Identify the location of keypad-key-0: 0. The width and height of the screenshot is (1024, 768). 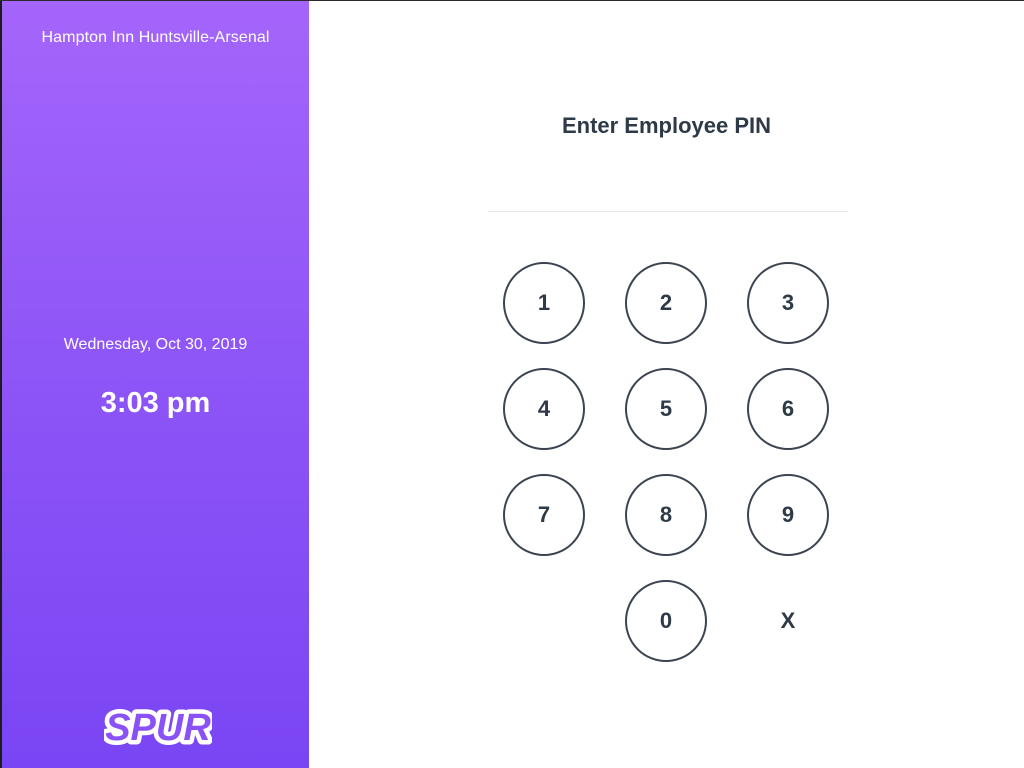
(666, 621).